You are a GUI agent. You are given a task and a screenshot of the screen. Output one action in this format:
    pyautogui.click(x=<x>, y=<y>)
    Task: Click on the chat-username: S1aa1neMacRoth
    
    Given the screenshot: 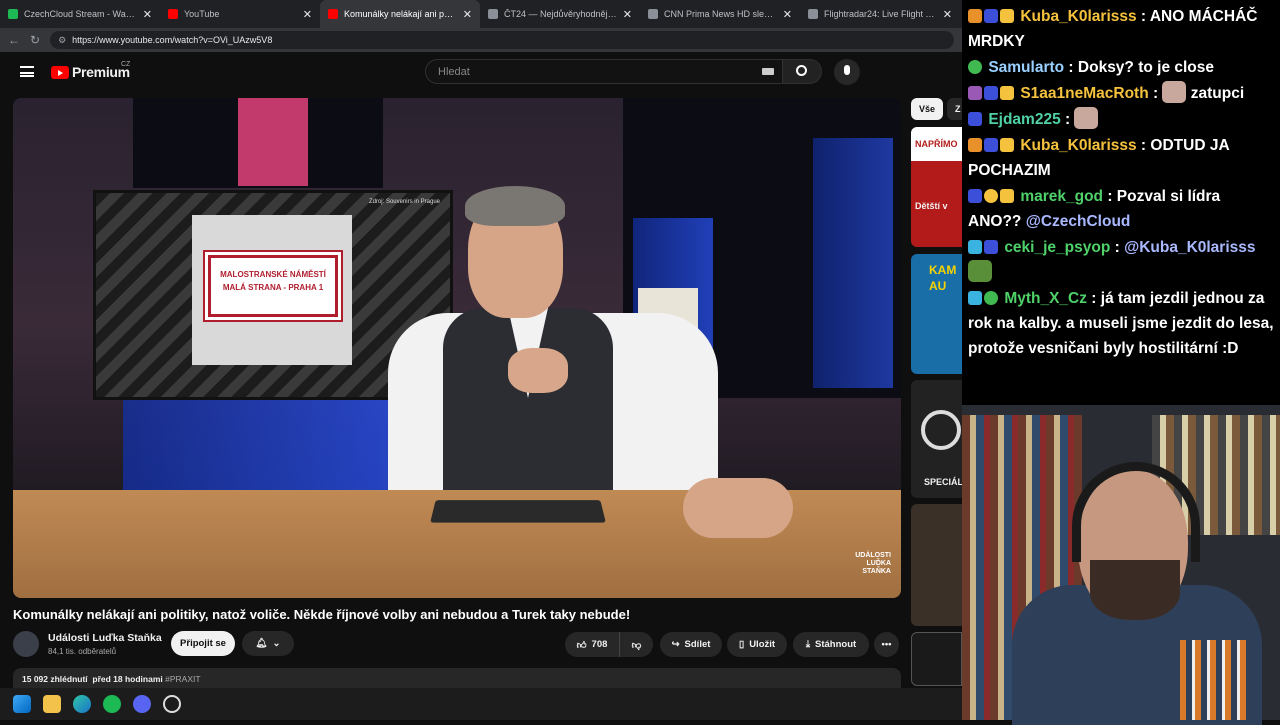 What is the action you would take?
    pyautogui.click(x=1084, y=93)
    